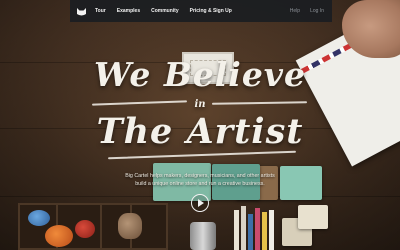 The width and height of the screenshot is (400, 250). What do you see at coordinates (203, 236) in the screenshot?
I see `cup-prop` at bounding box center [203, 236].